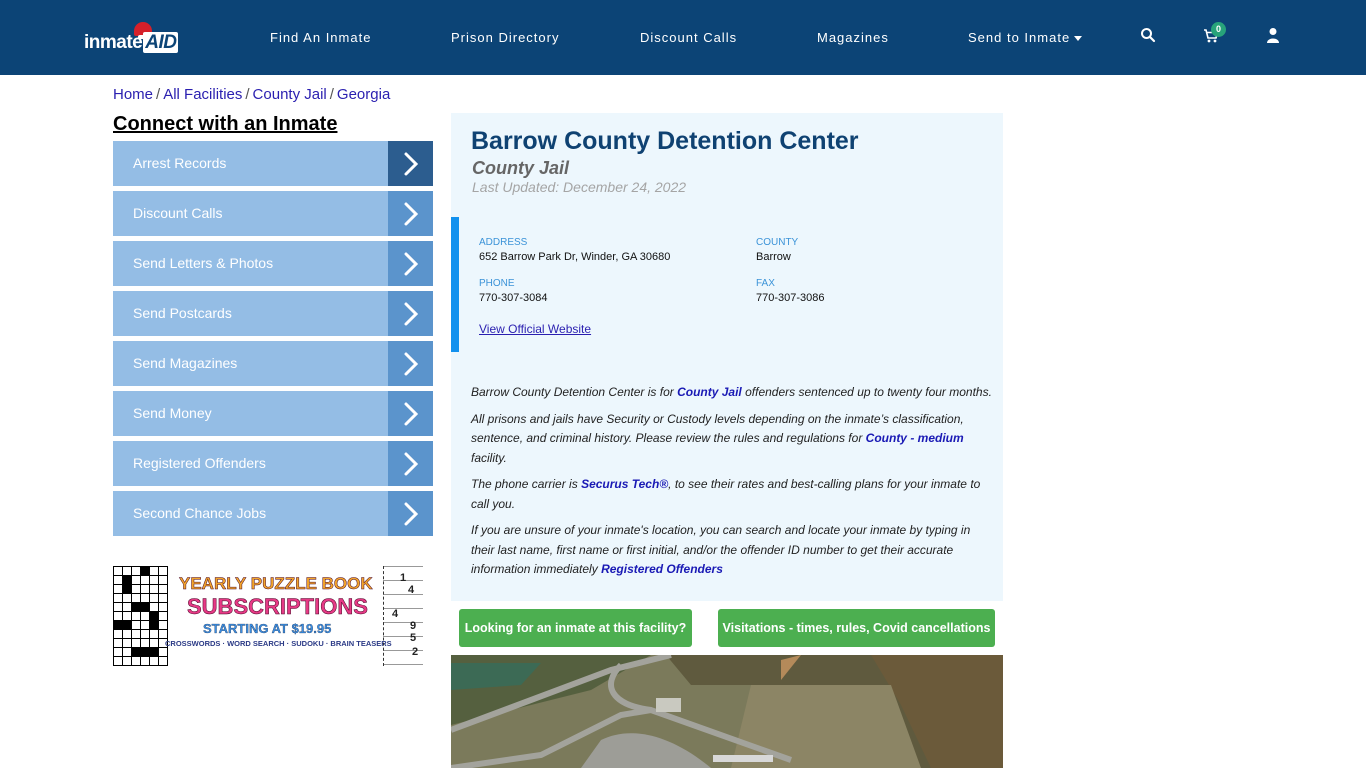 The width and height of the screenshot is (1366, 768). Describe the element at coordinates (521, 168) in the screenshot. I see `facility-type: County Jail` at that location.